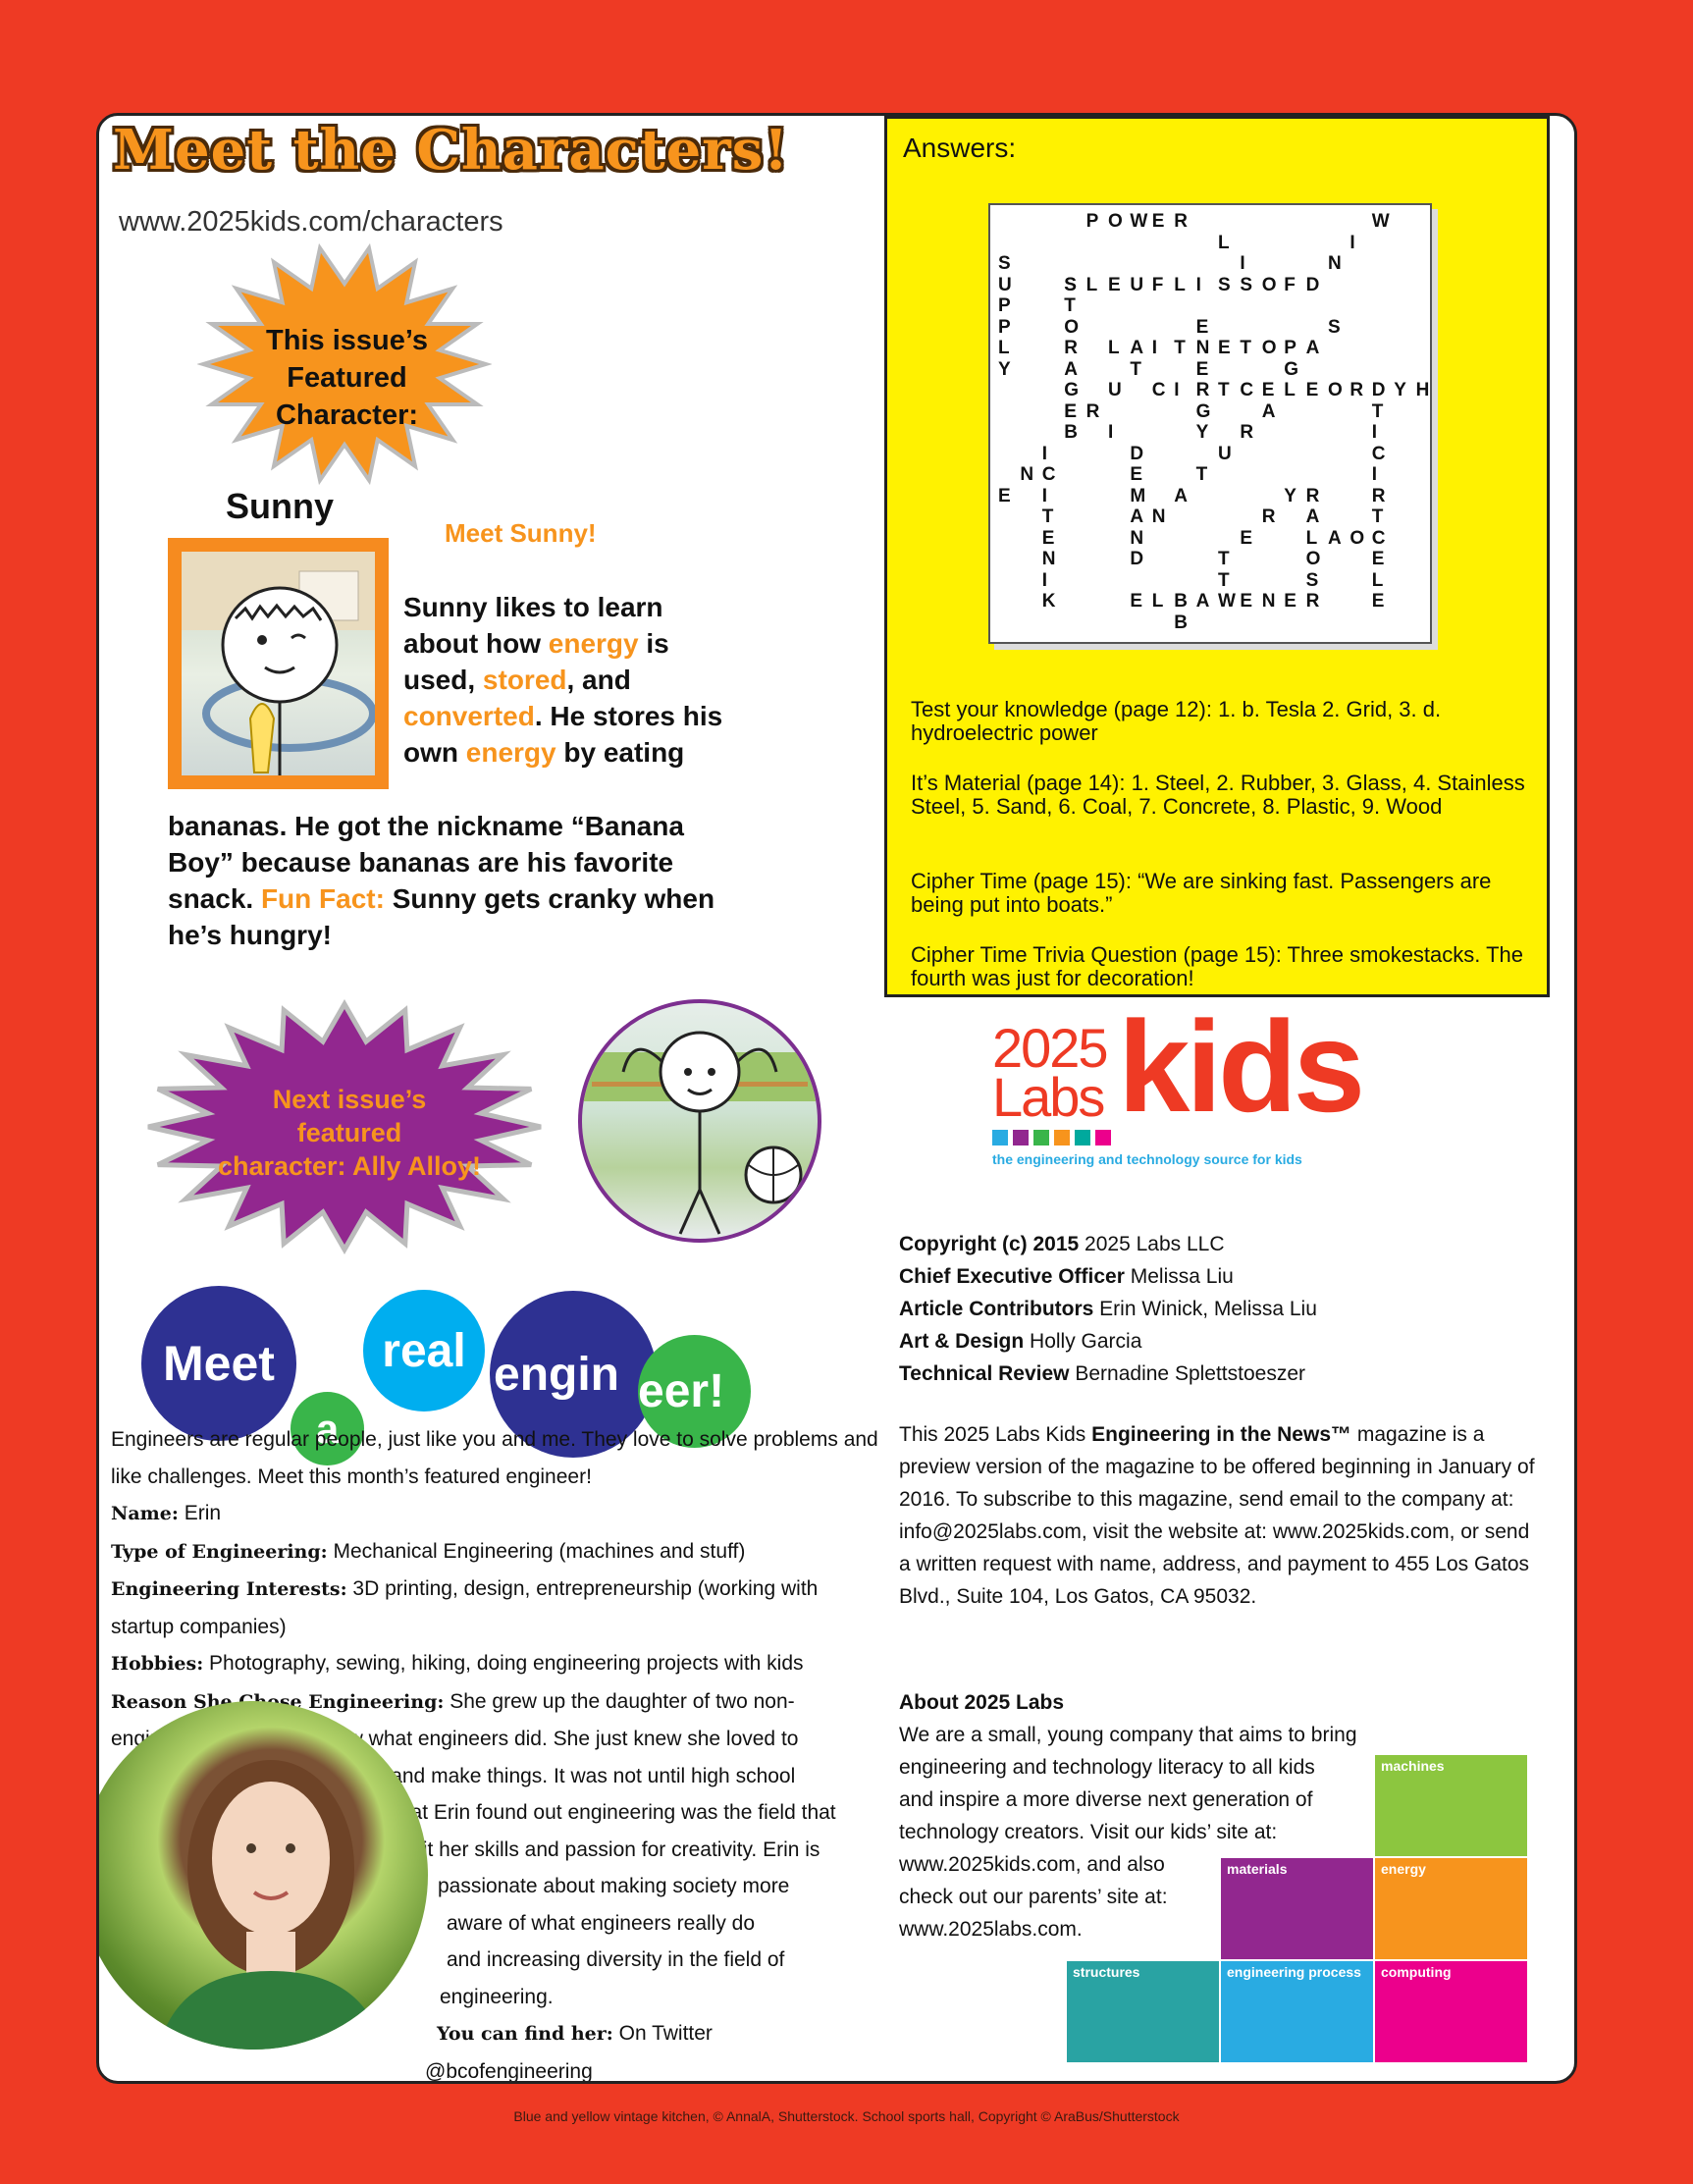 The width and height of the screenshot is (1693, 2184). What do you see at coordinates (1048, 601) in the screenshot?
I see `crossword-letter: K` at bounding box center [1048, 601].